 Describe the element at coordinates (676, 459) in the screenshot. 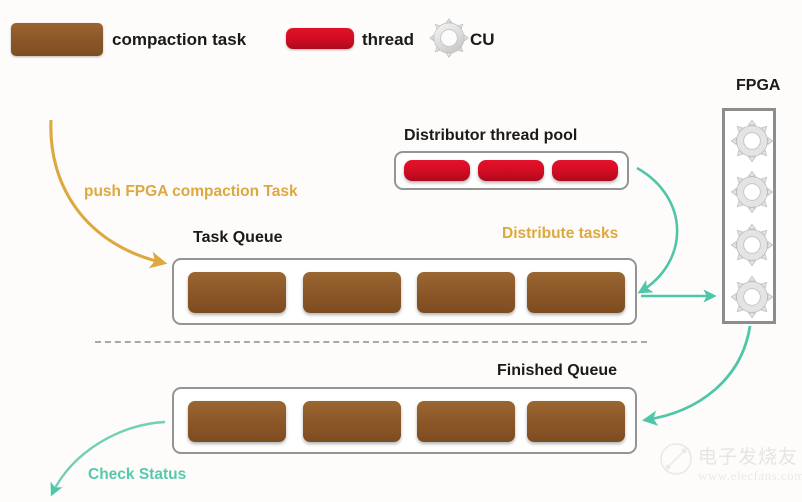

I see `watermark-logo-icon` at that location.